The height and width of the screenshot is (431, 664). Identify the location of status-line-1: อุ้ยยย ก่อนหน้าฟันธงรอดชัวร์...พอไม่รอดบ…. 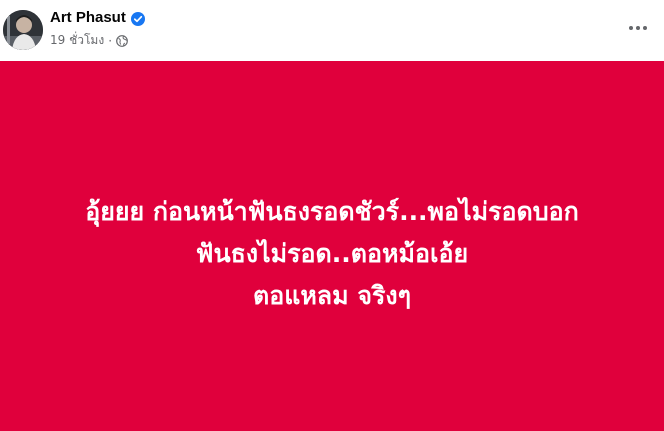
(332, 211).